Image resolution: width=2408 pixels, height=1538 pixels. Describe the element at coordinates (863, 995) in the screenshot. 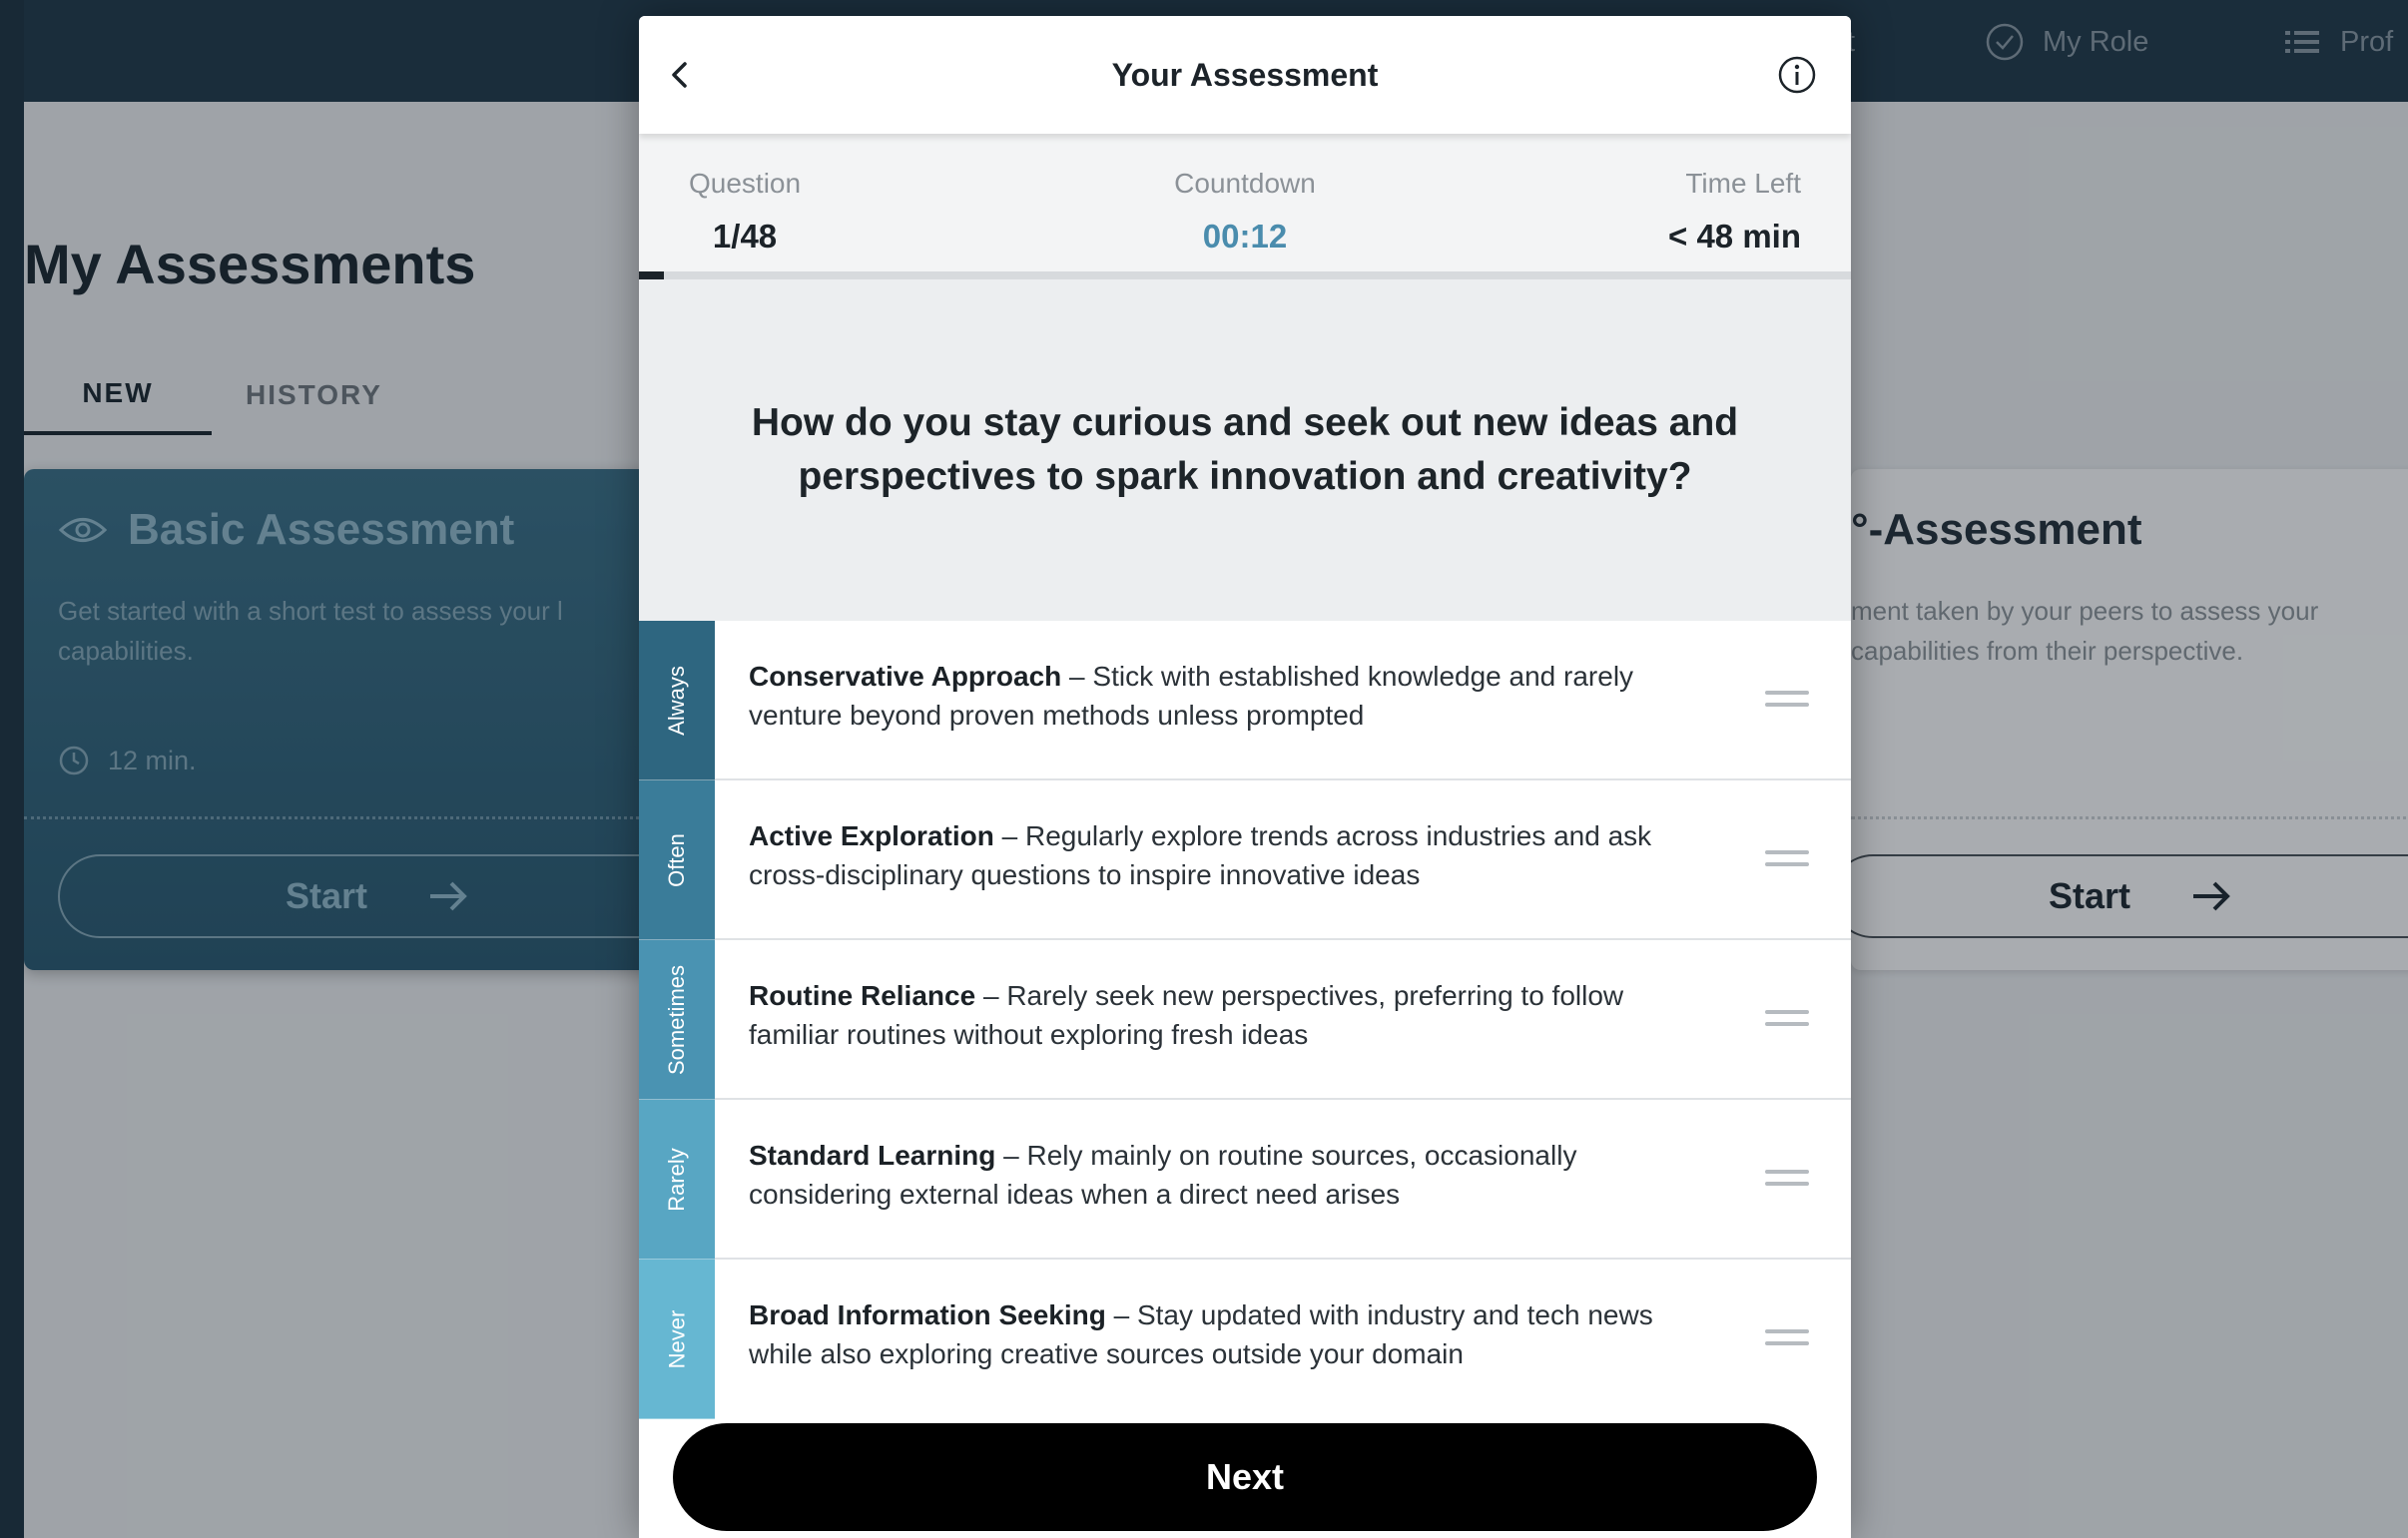

I see `option-title: Routine Reliance` at that location.